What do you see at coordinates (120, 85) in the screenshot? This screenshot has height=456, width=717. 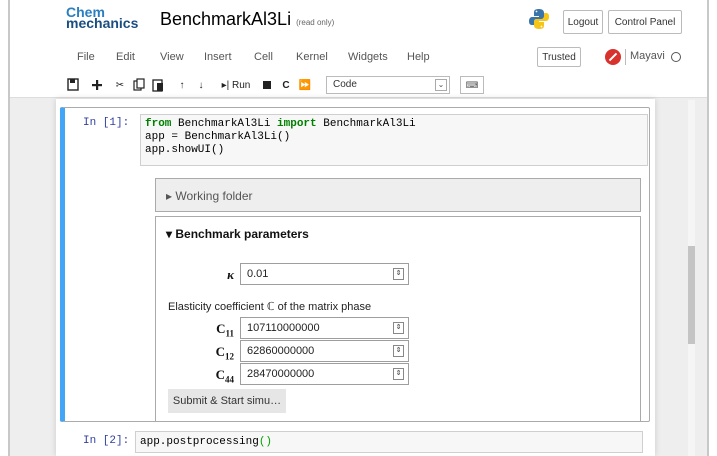 I see `cut-icon: ✂` at bounding box center [120, 85].